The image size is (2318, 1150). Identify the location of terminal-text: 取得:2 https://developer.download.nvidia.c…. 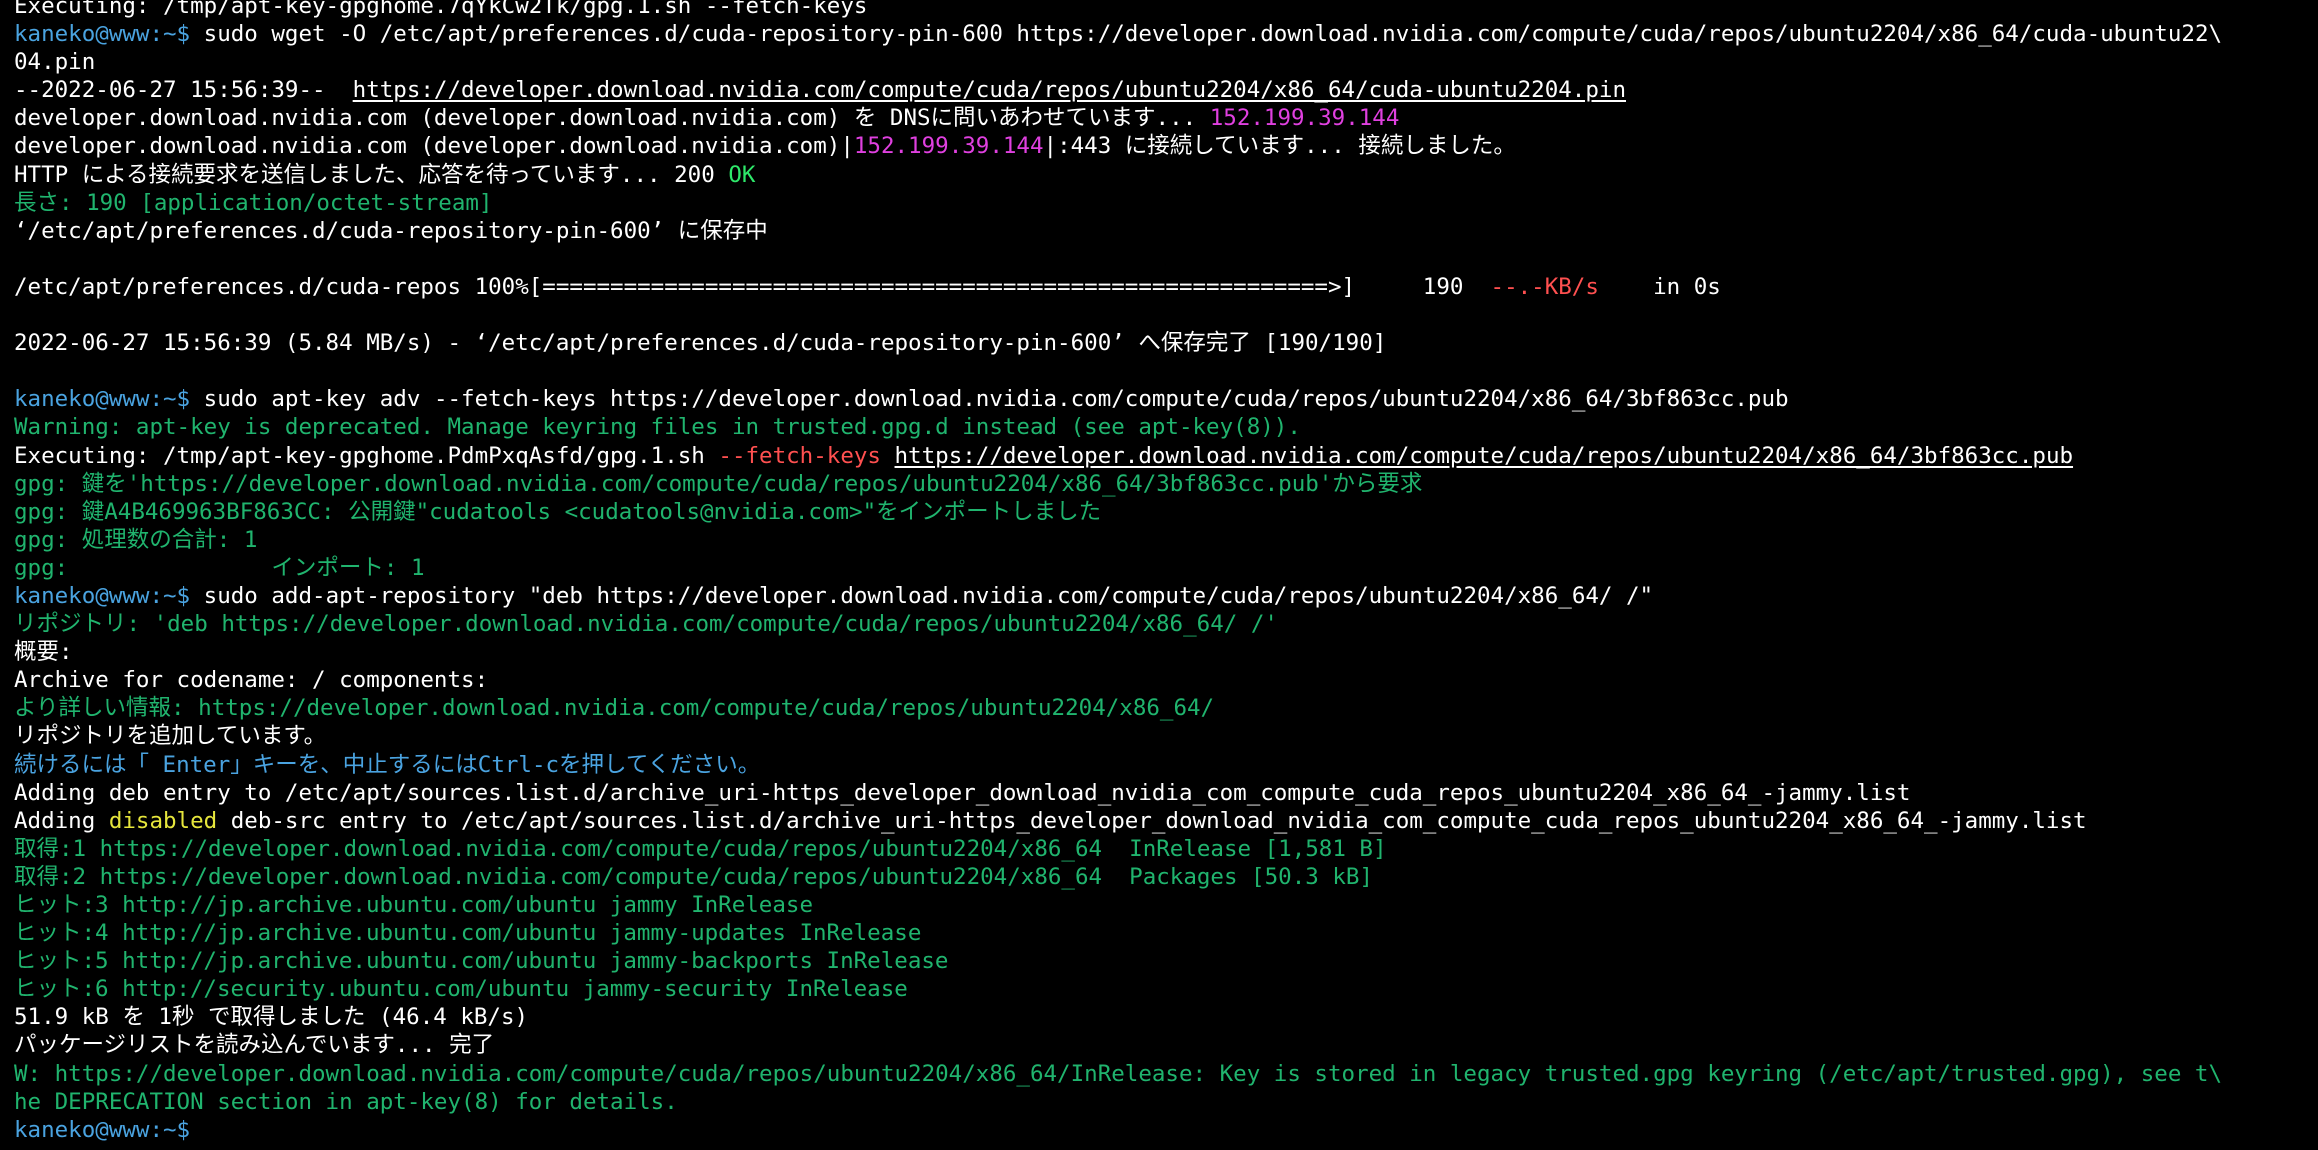
(693, 876).